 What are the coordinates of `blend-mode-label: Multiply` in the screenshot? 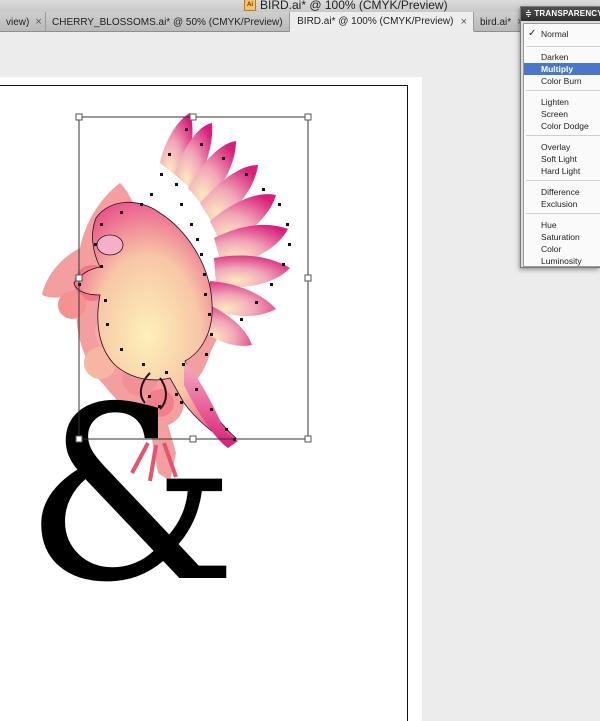 It's located at (557, 69).